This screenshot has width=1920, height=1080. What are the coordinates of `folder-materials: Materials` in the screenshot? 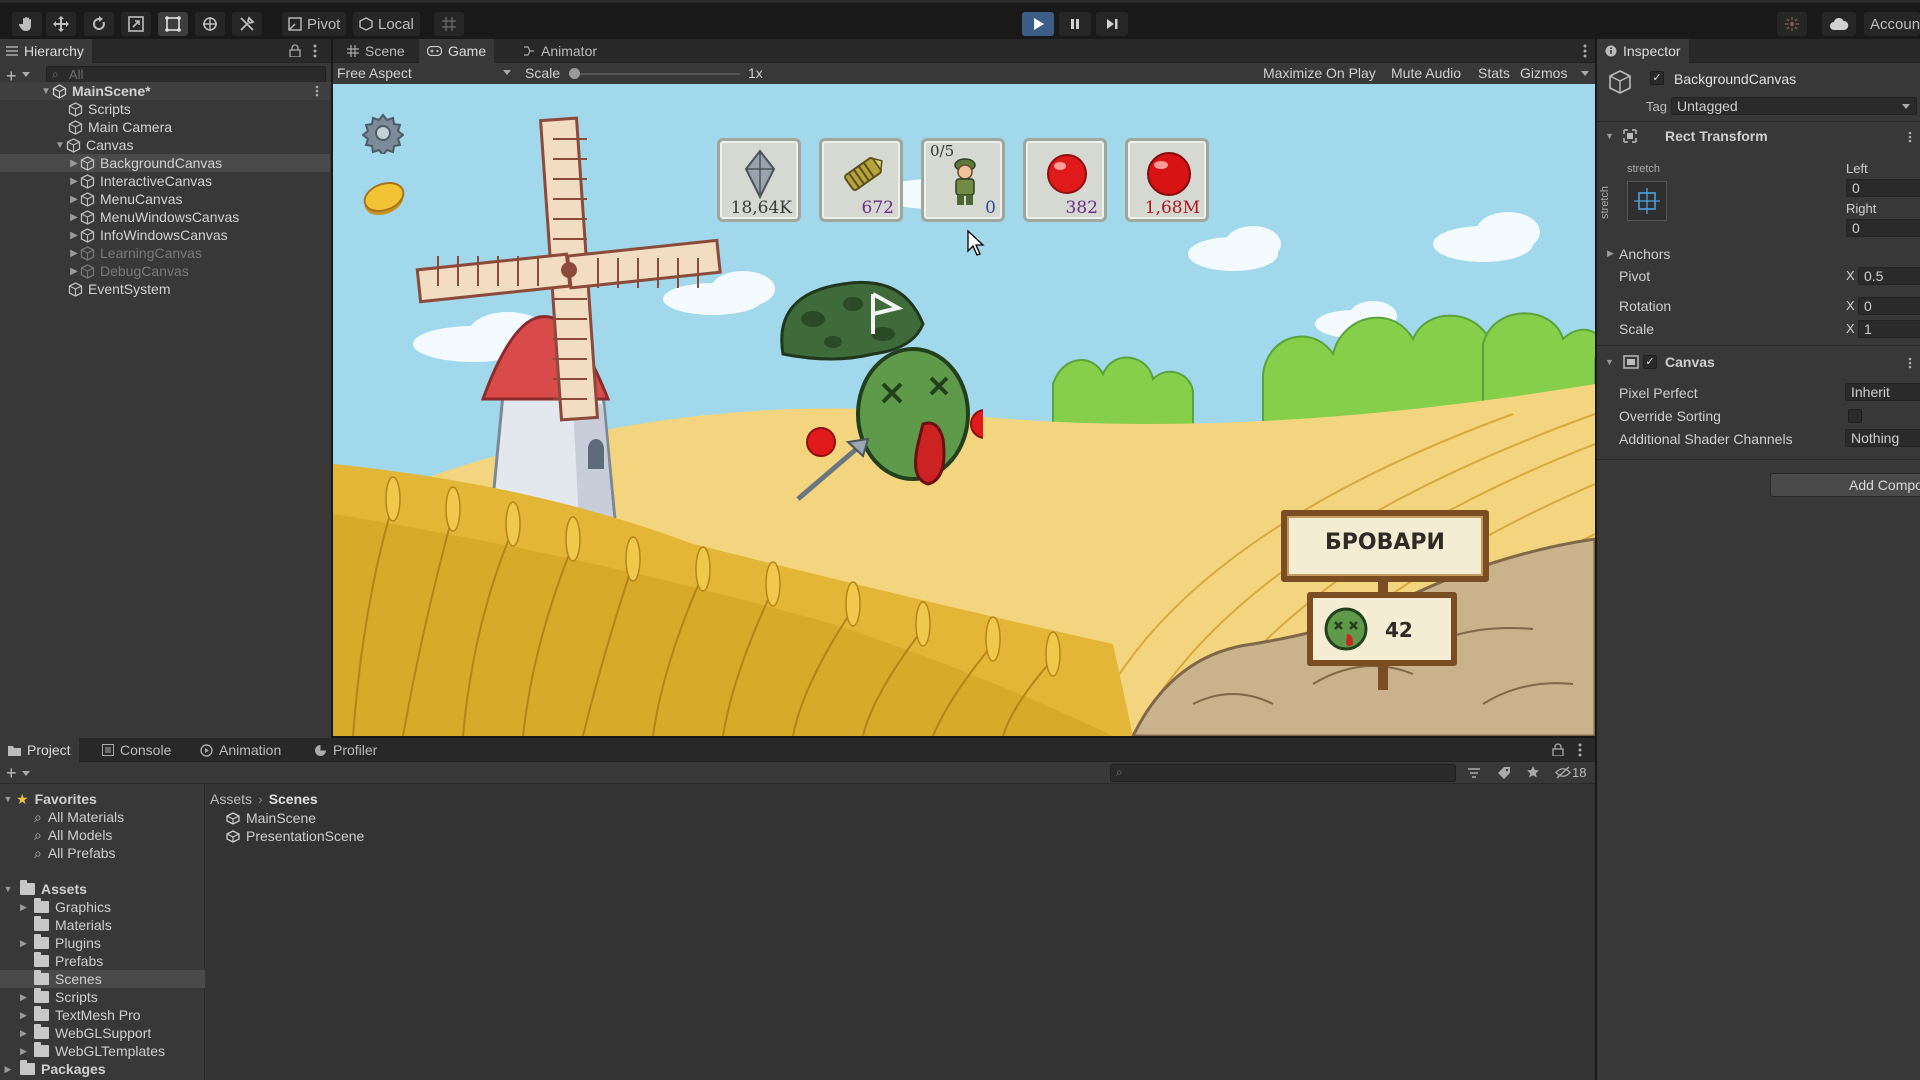 It's located at (73, 925).